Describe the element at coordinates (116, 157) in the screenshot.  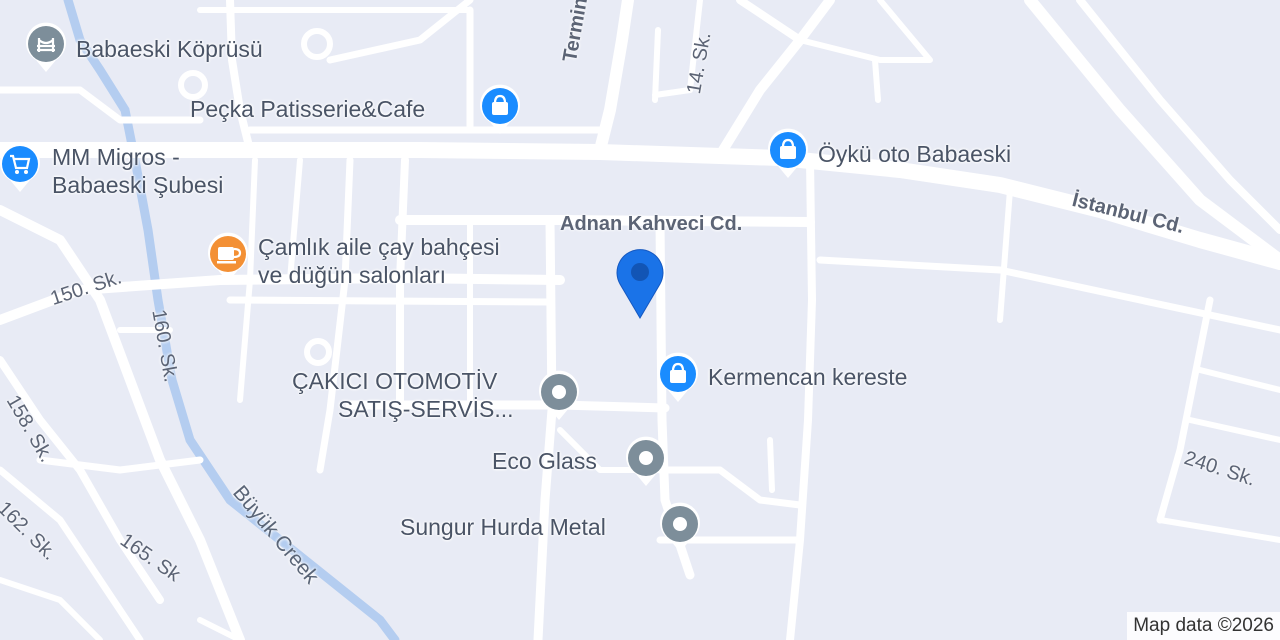
I see `poi-label-migros-line1: MM Migros -` at that location.